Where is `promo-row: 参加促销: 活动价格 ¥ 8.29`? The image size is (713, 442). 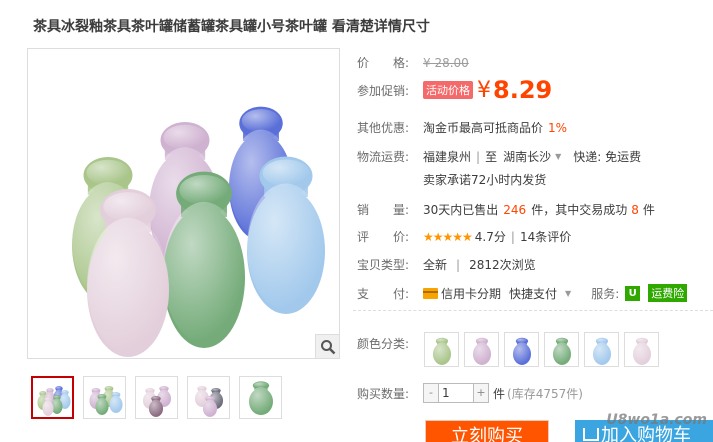 promo-row: 参加促销: 活动价格 ¥ 8.29 is located at coordinates (454, 90).